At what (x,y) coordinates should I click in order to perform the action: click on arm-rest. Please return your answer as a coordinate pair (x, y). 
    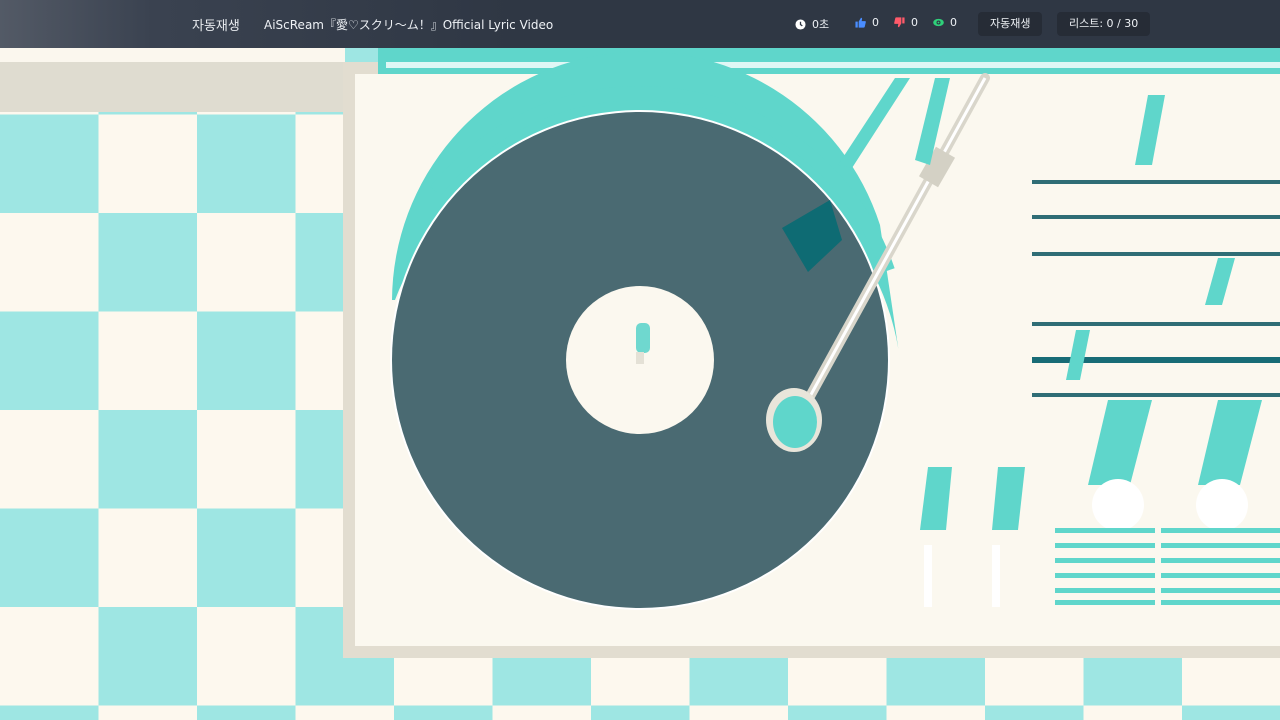
    Looking at the image, I should click on (874, 123).